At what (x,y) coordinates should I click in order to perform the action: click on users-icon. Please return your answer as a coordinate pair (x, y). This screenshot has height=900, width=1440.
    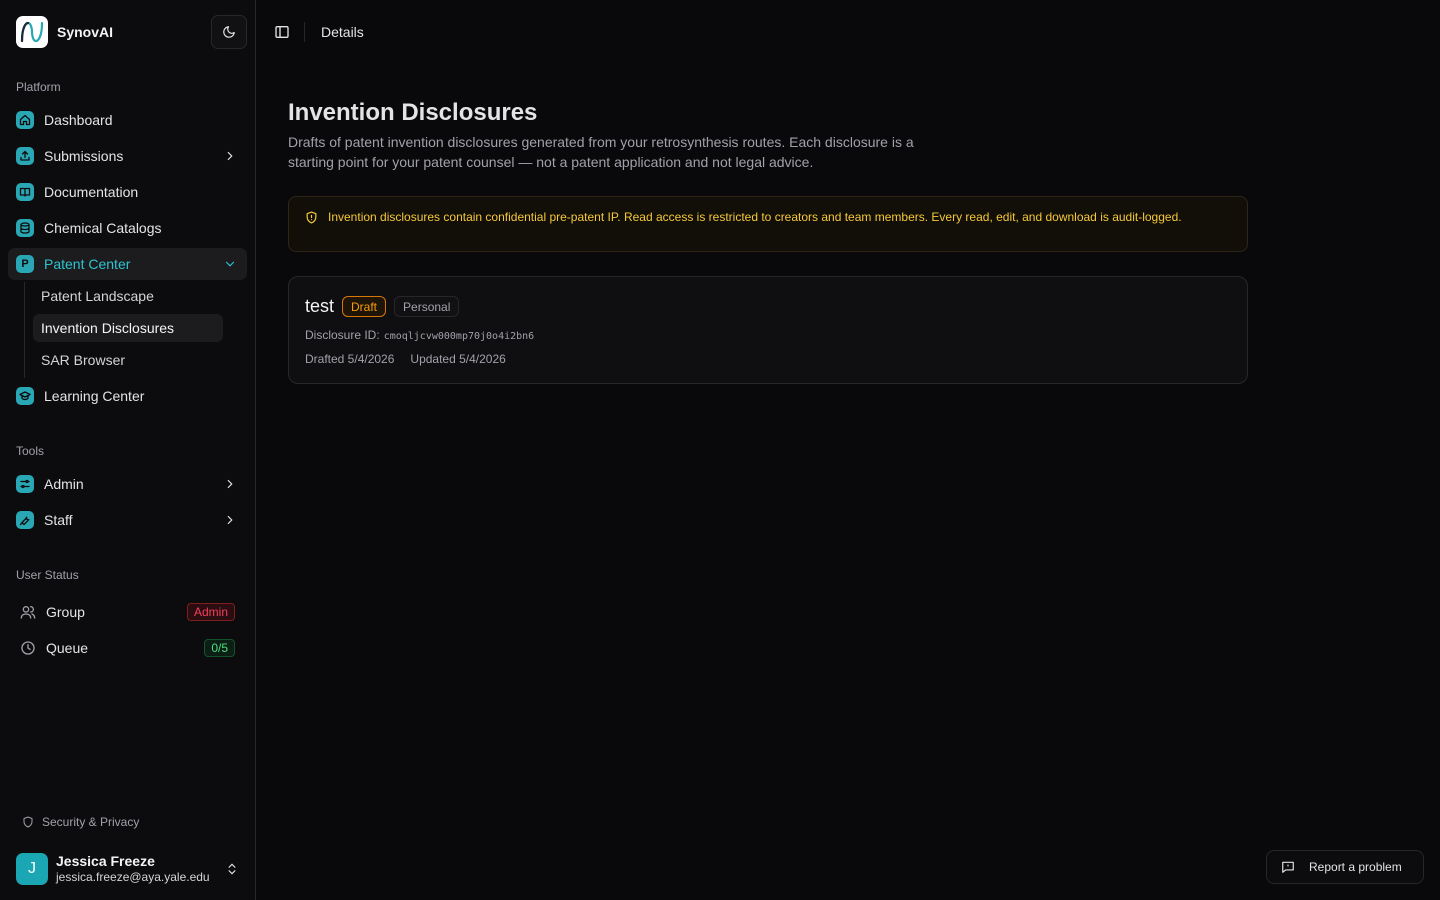
    Looking at the image, I should click on (28, 612).